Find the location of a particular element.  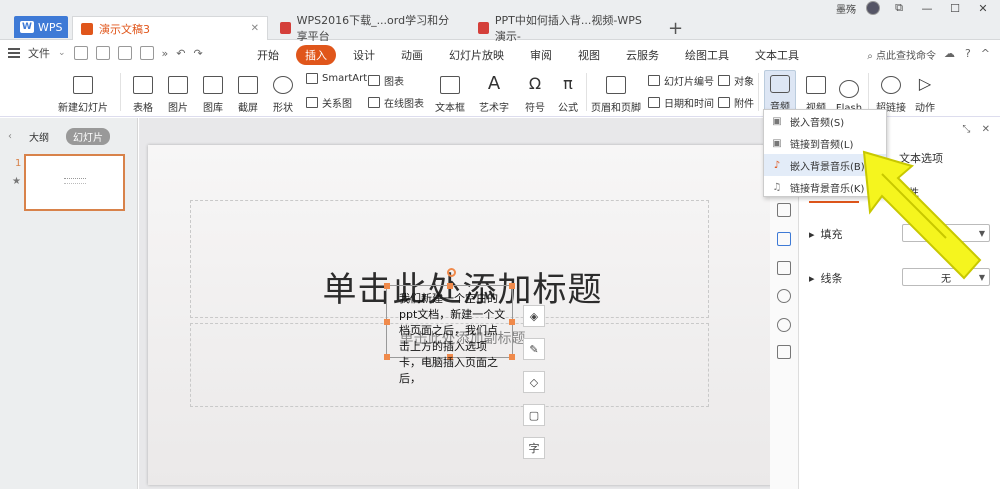

menu-item-embed-bg-music: ♪ 嵌入背景音乐(B) is located at coordinates (825, 165).